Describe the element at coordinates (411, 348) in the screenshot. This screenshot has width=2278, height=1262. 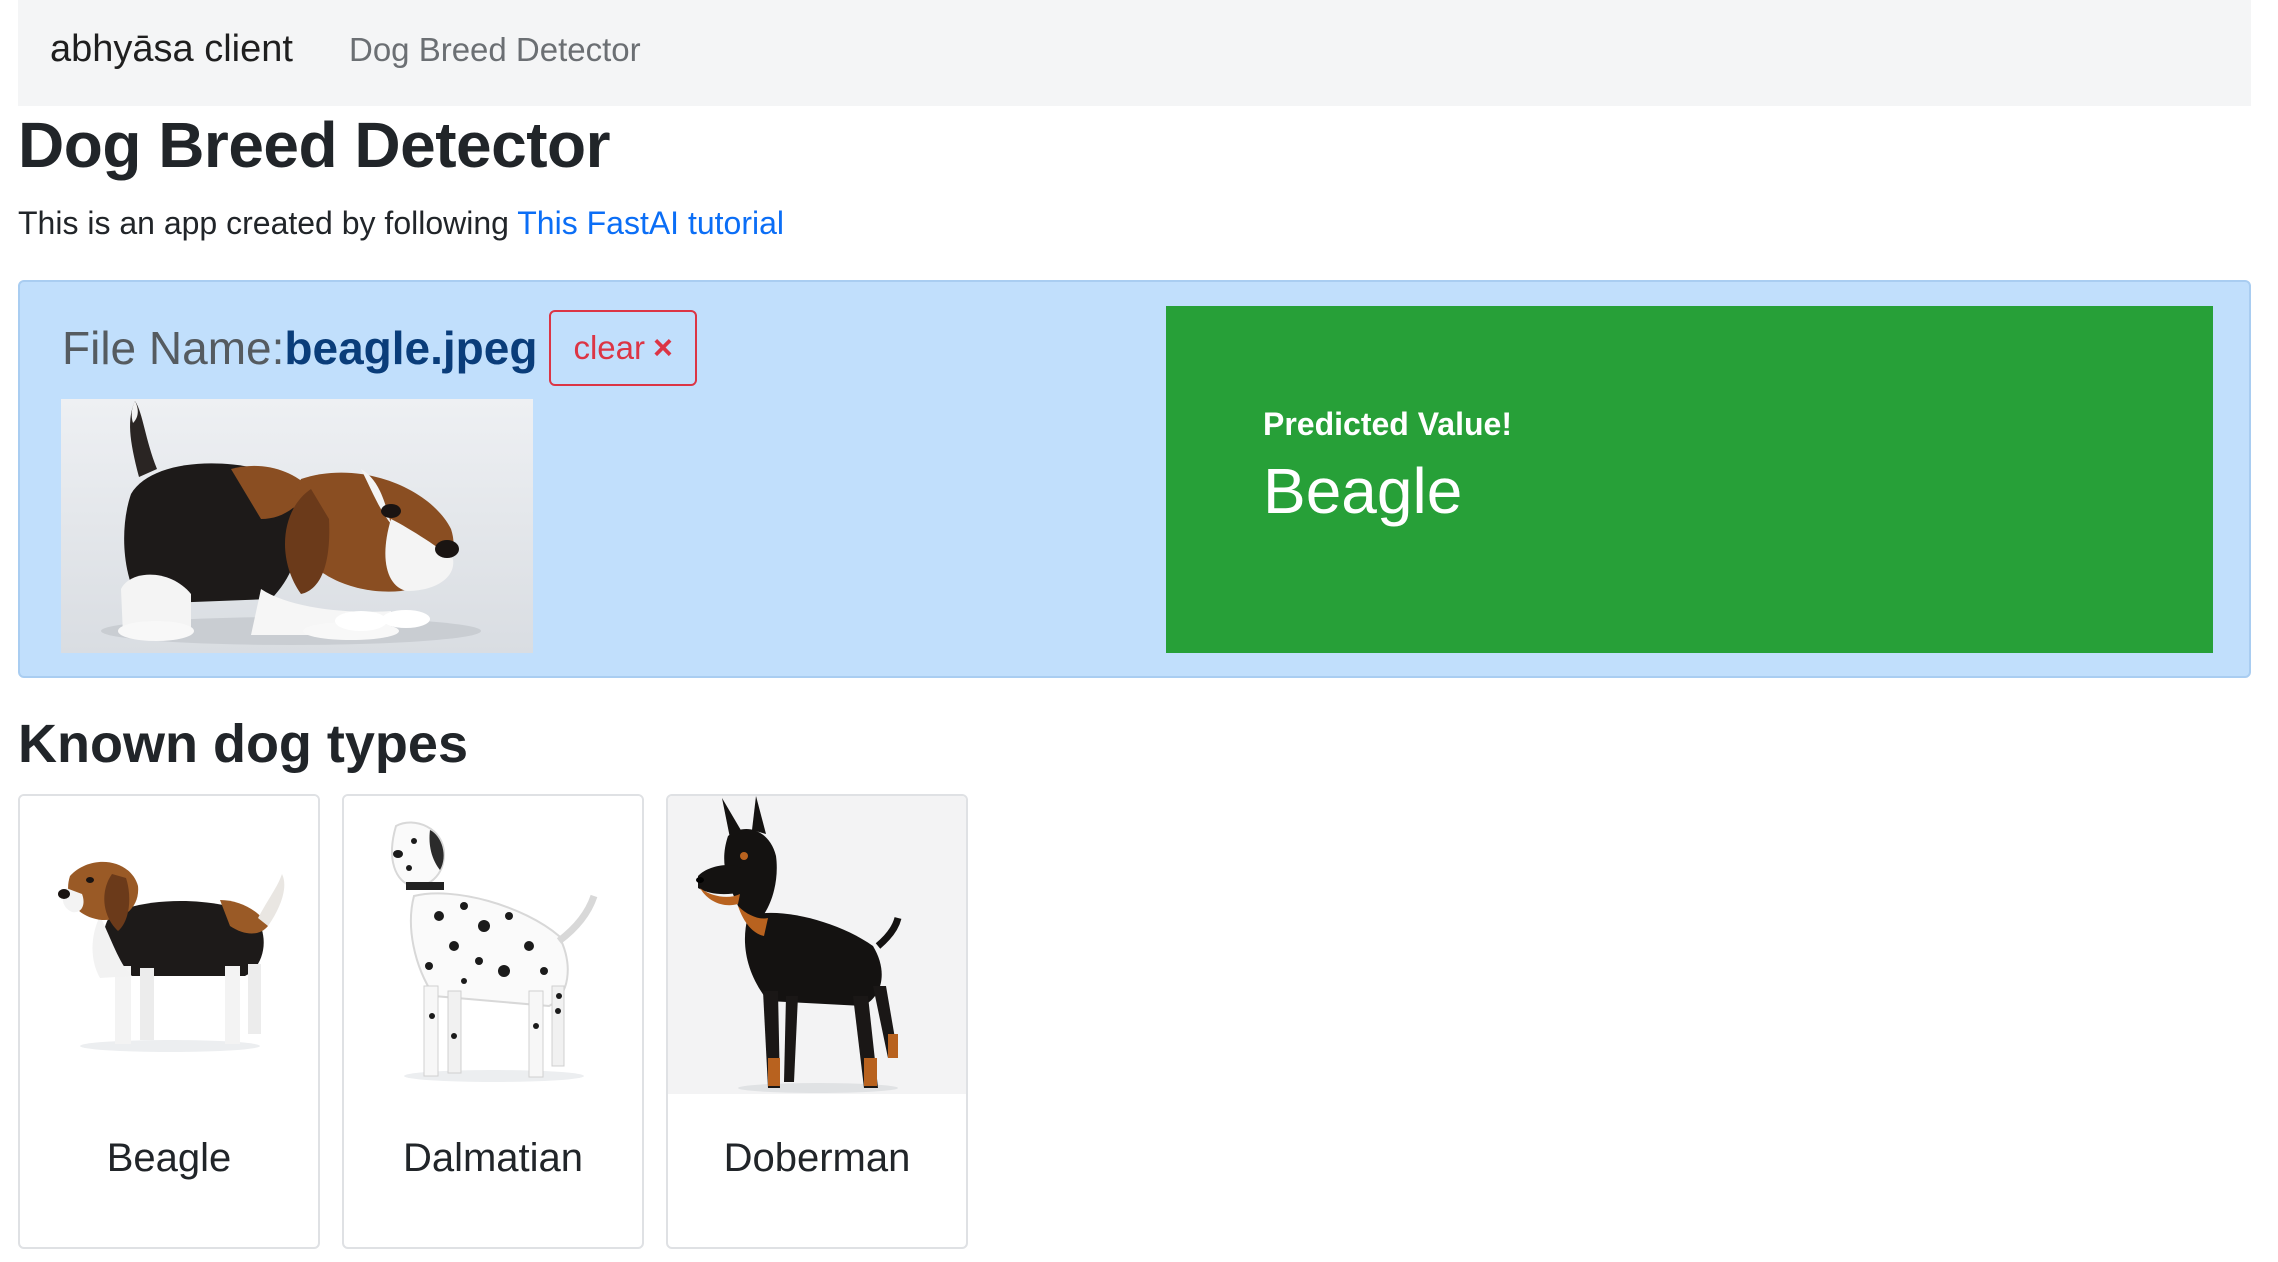
I see `file-name-value: beagle.jpeg` at that location.